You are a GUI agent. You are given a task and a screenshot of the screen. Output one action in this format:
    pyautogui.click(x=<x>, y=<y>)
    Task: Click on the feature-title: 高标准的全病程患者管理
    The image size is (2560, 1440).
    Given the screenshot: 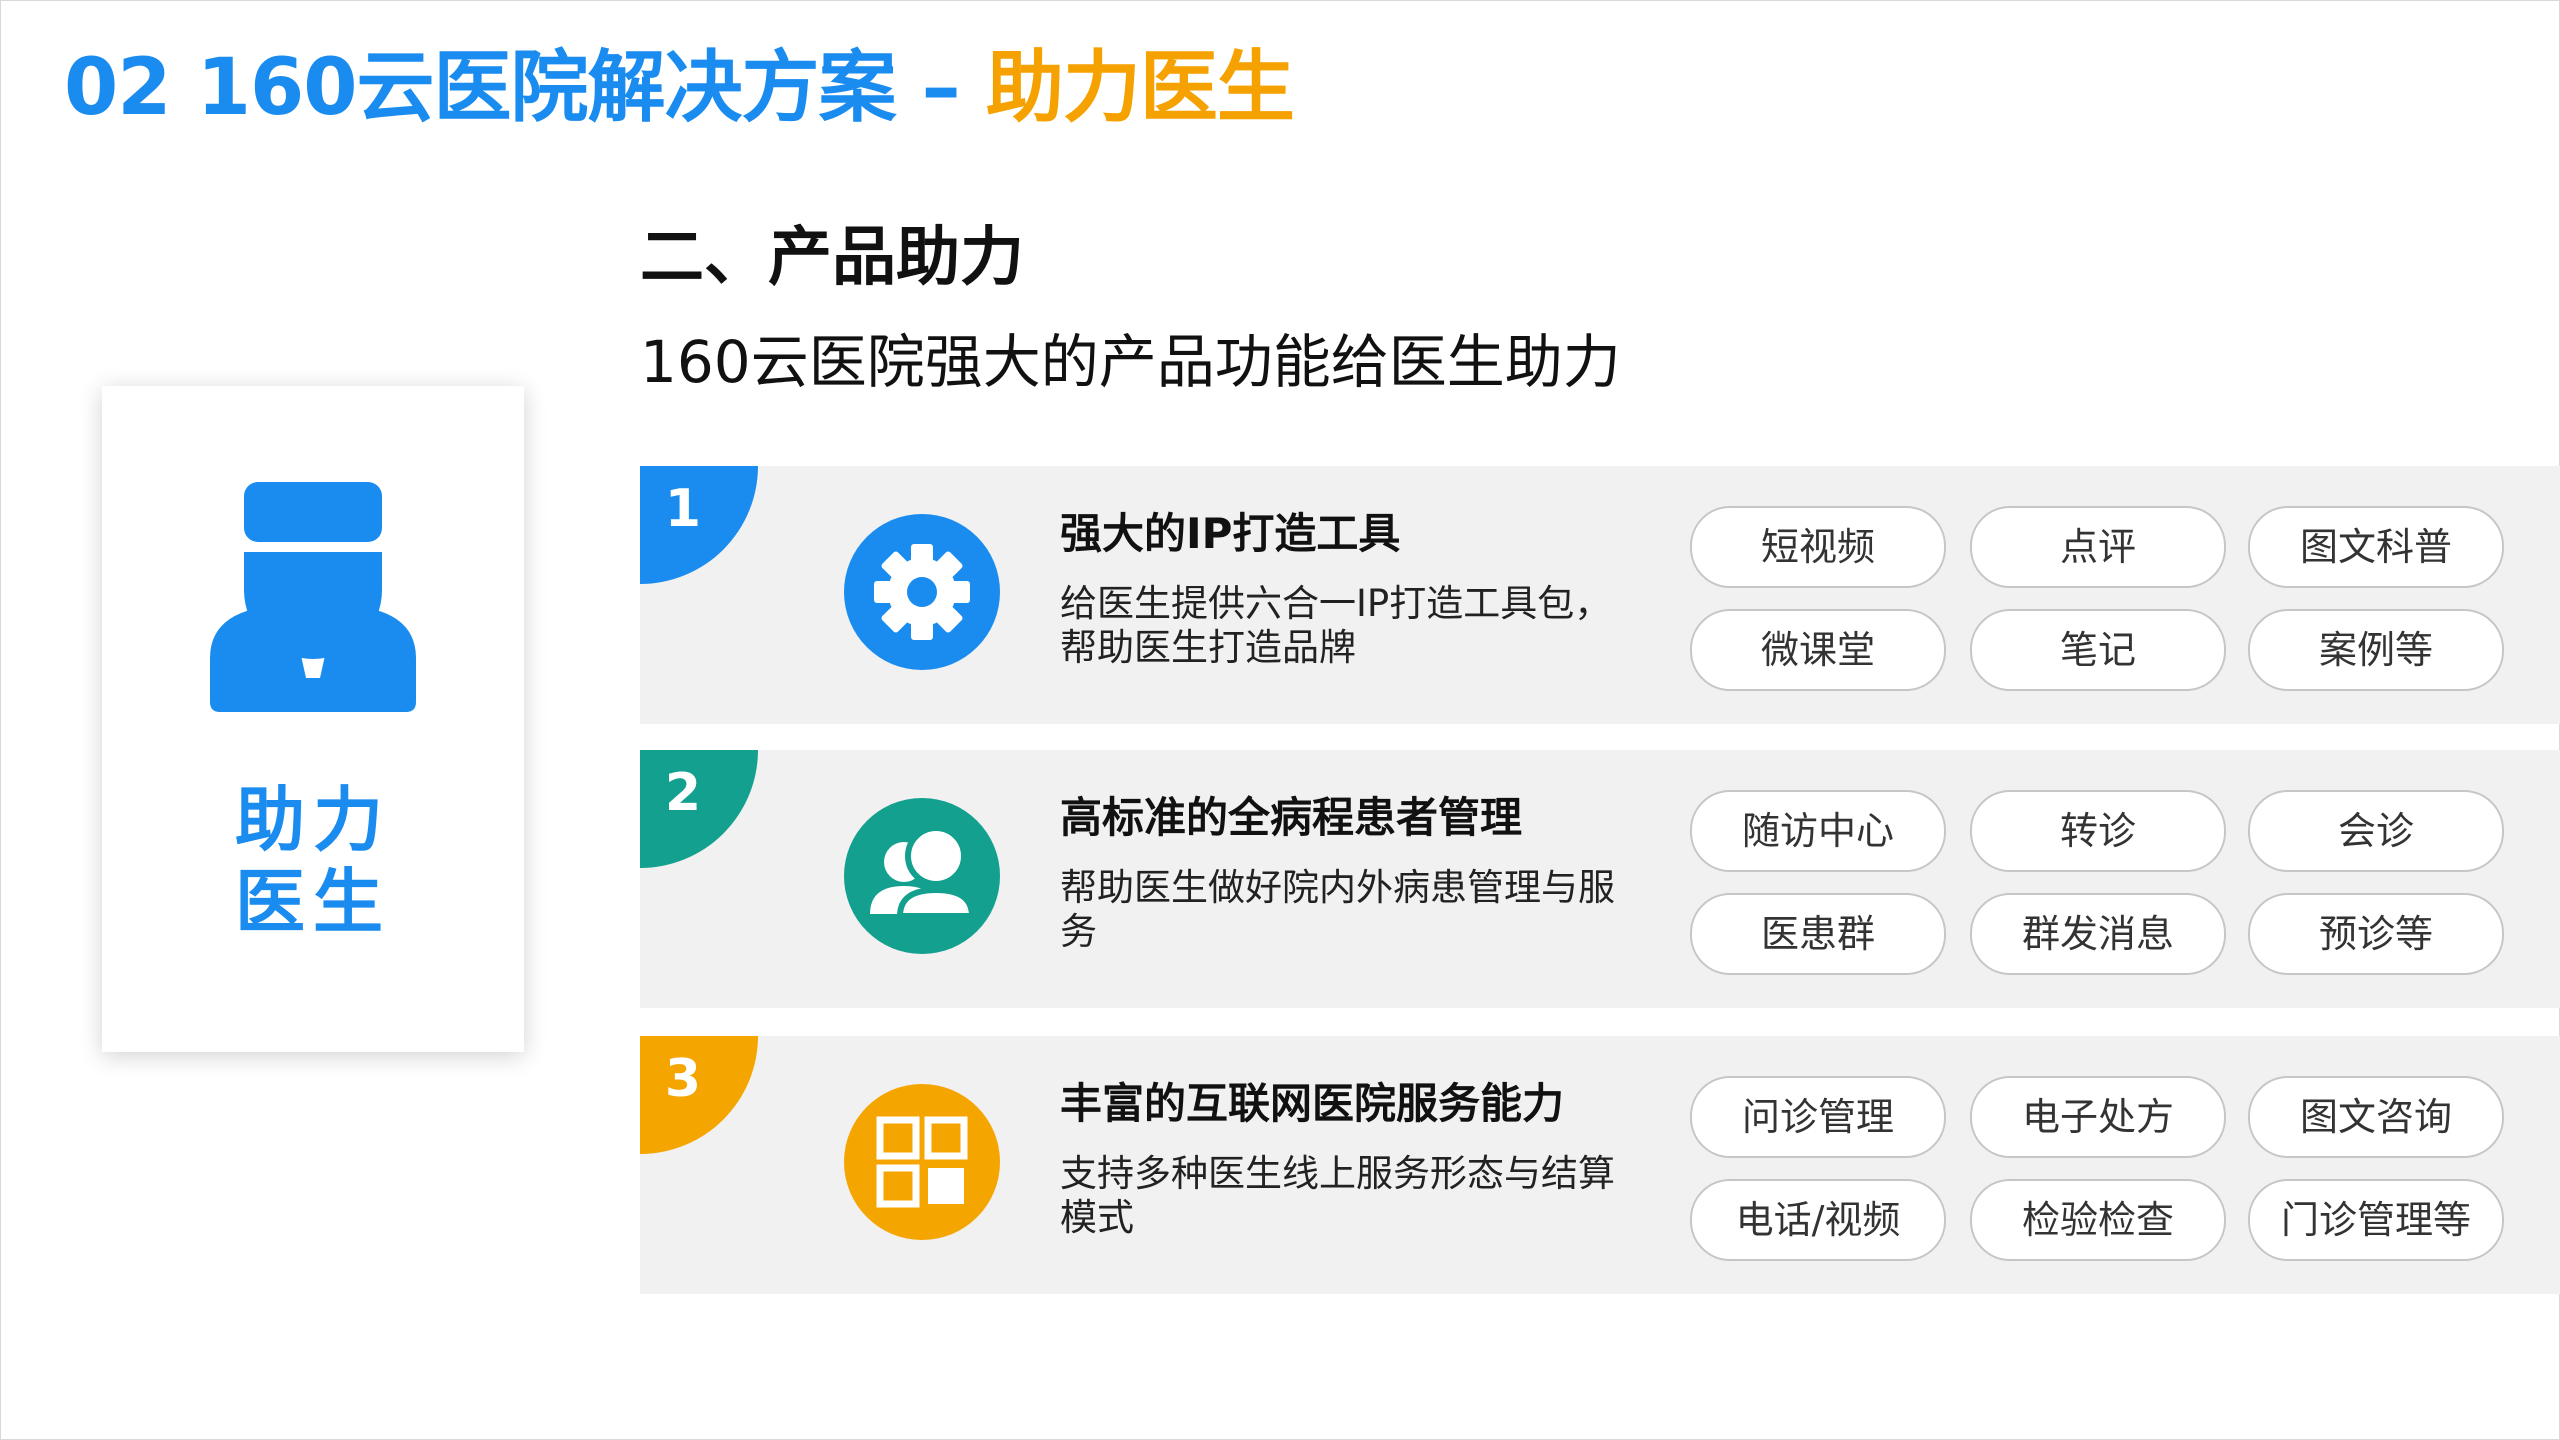 What is the action you would take?
    pyautogui.click(x=1291, y=817)
    